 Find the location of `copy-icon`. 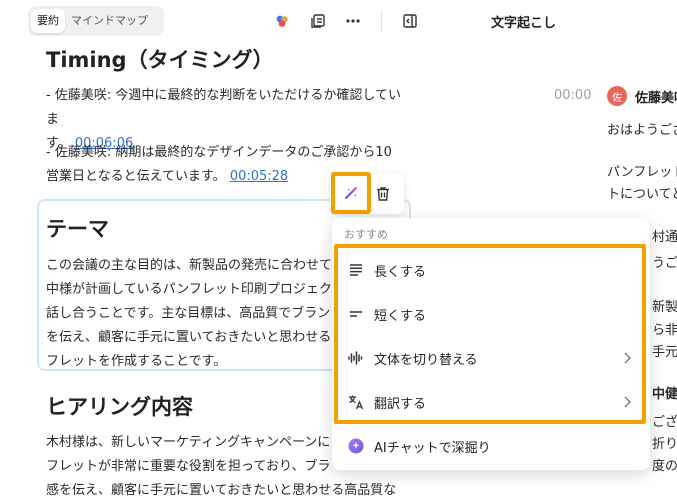

copy-icon is located at coordinates (318, 21).